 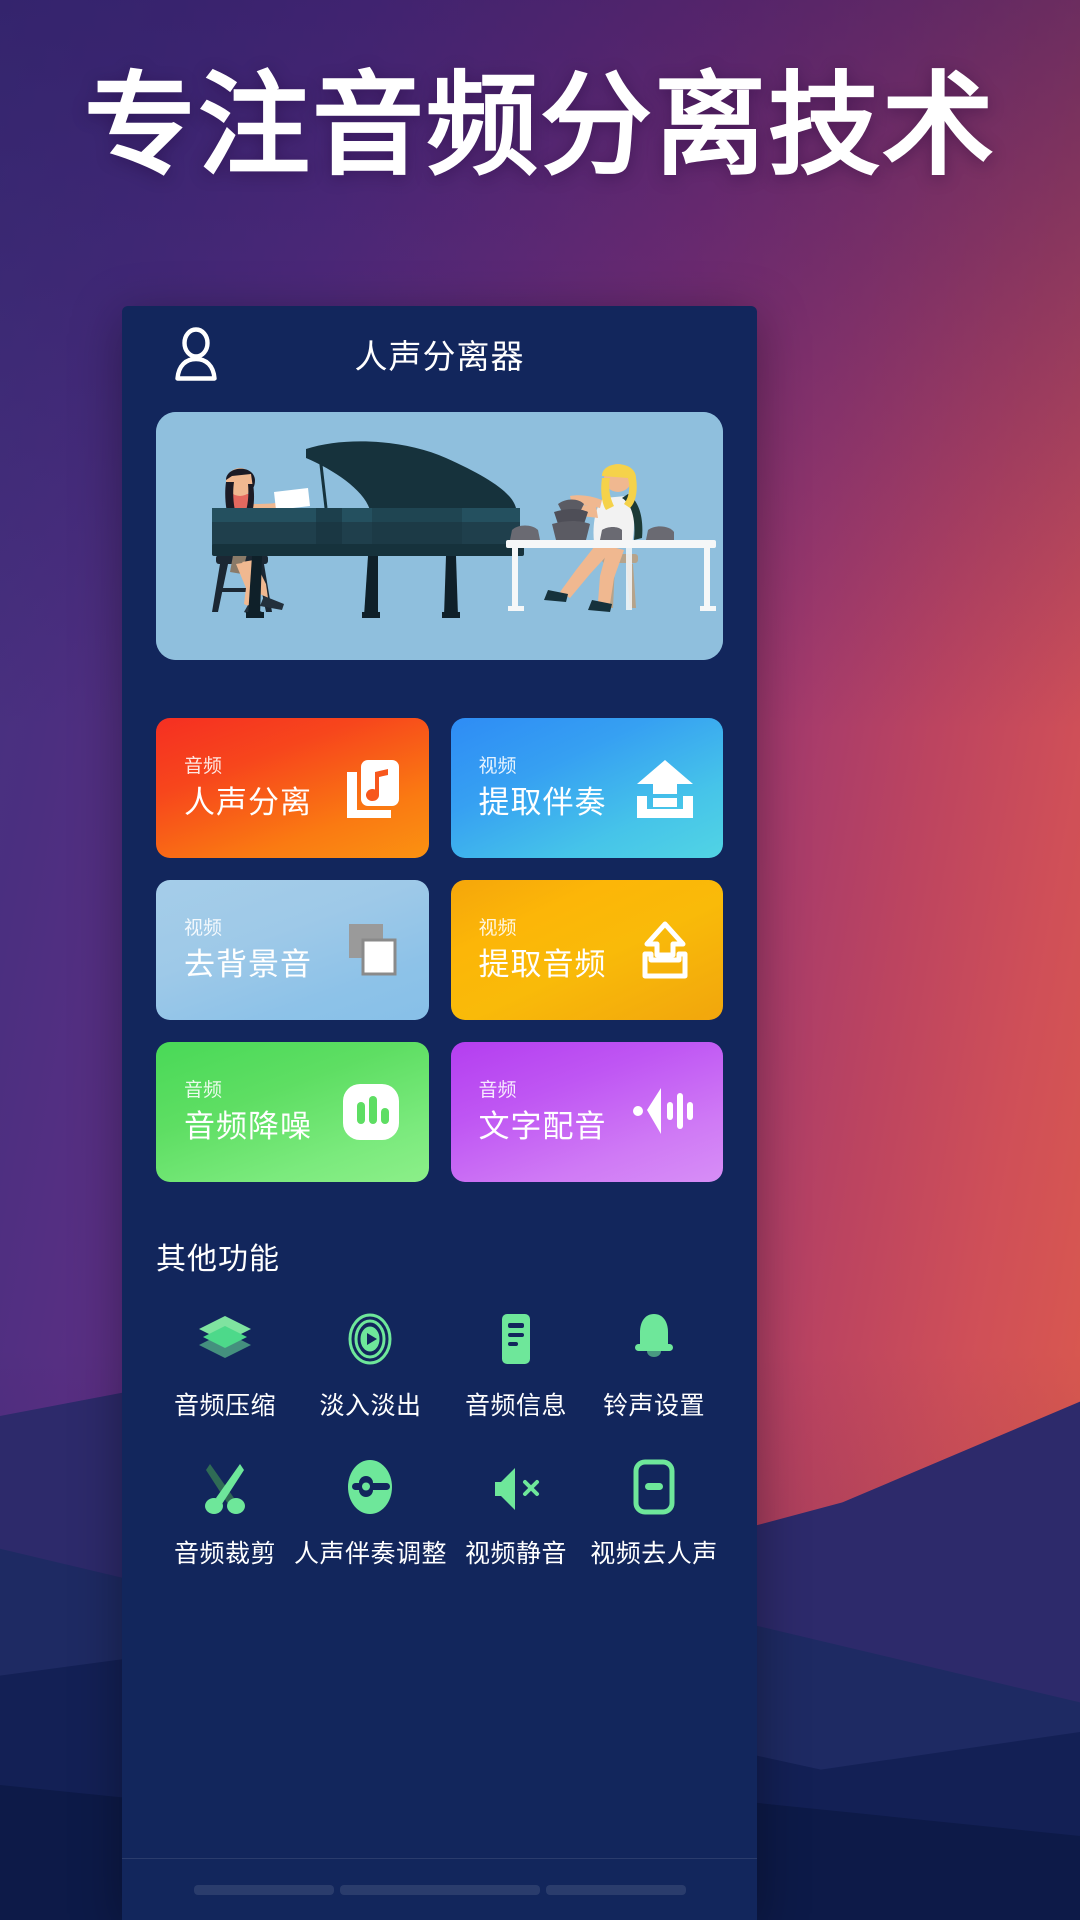 I want to click on feature-card-title: 去背景音, so click(x=248, y=964).